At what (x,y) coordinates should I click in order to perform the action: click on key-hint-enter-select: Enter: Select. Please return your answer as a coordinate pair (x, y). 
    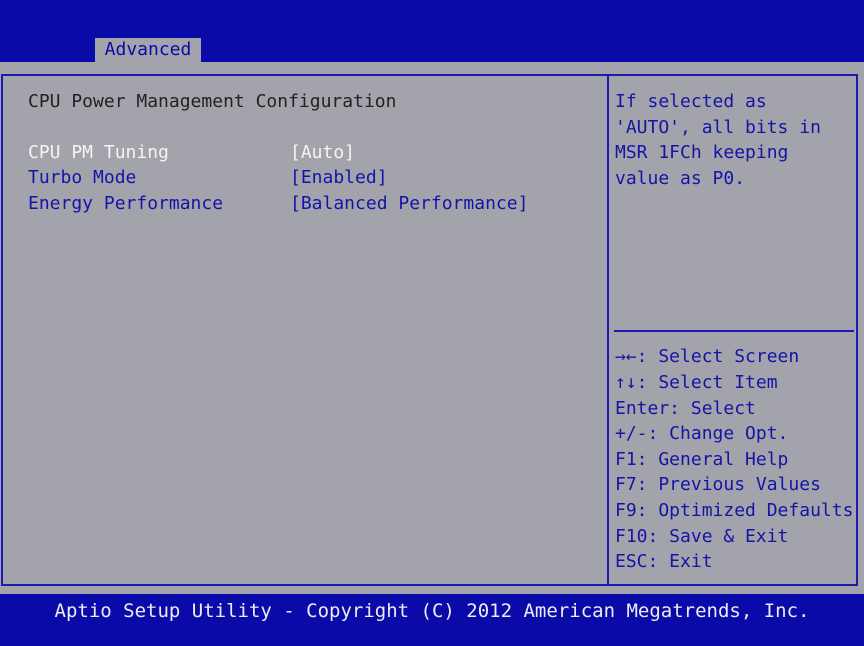
    Looking at the image, I should click on (685, 408).